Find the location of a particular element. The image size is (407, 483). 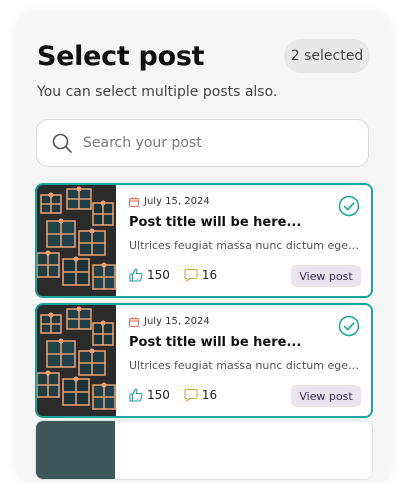

page-subtitle: You can select multiple posts also. is located at coordinates (157, 92).